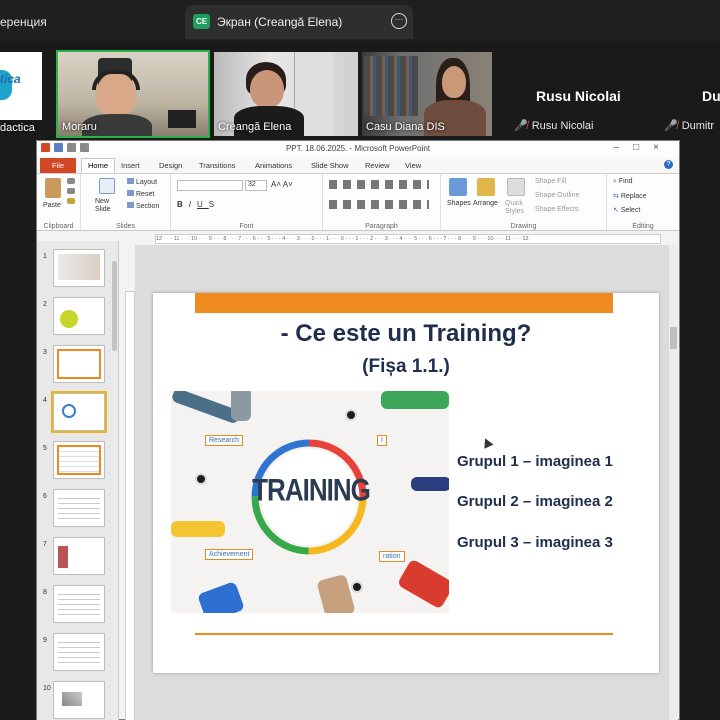  What do you see at coordinates (71, 181) in the screenshot?
I see `cut-icon` at bounding box center [71, 181].